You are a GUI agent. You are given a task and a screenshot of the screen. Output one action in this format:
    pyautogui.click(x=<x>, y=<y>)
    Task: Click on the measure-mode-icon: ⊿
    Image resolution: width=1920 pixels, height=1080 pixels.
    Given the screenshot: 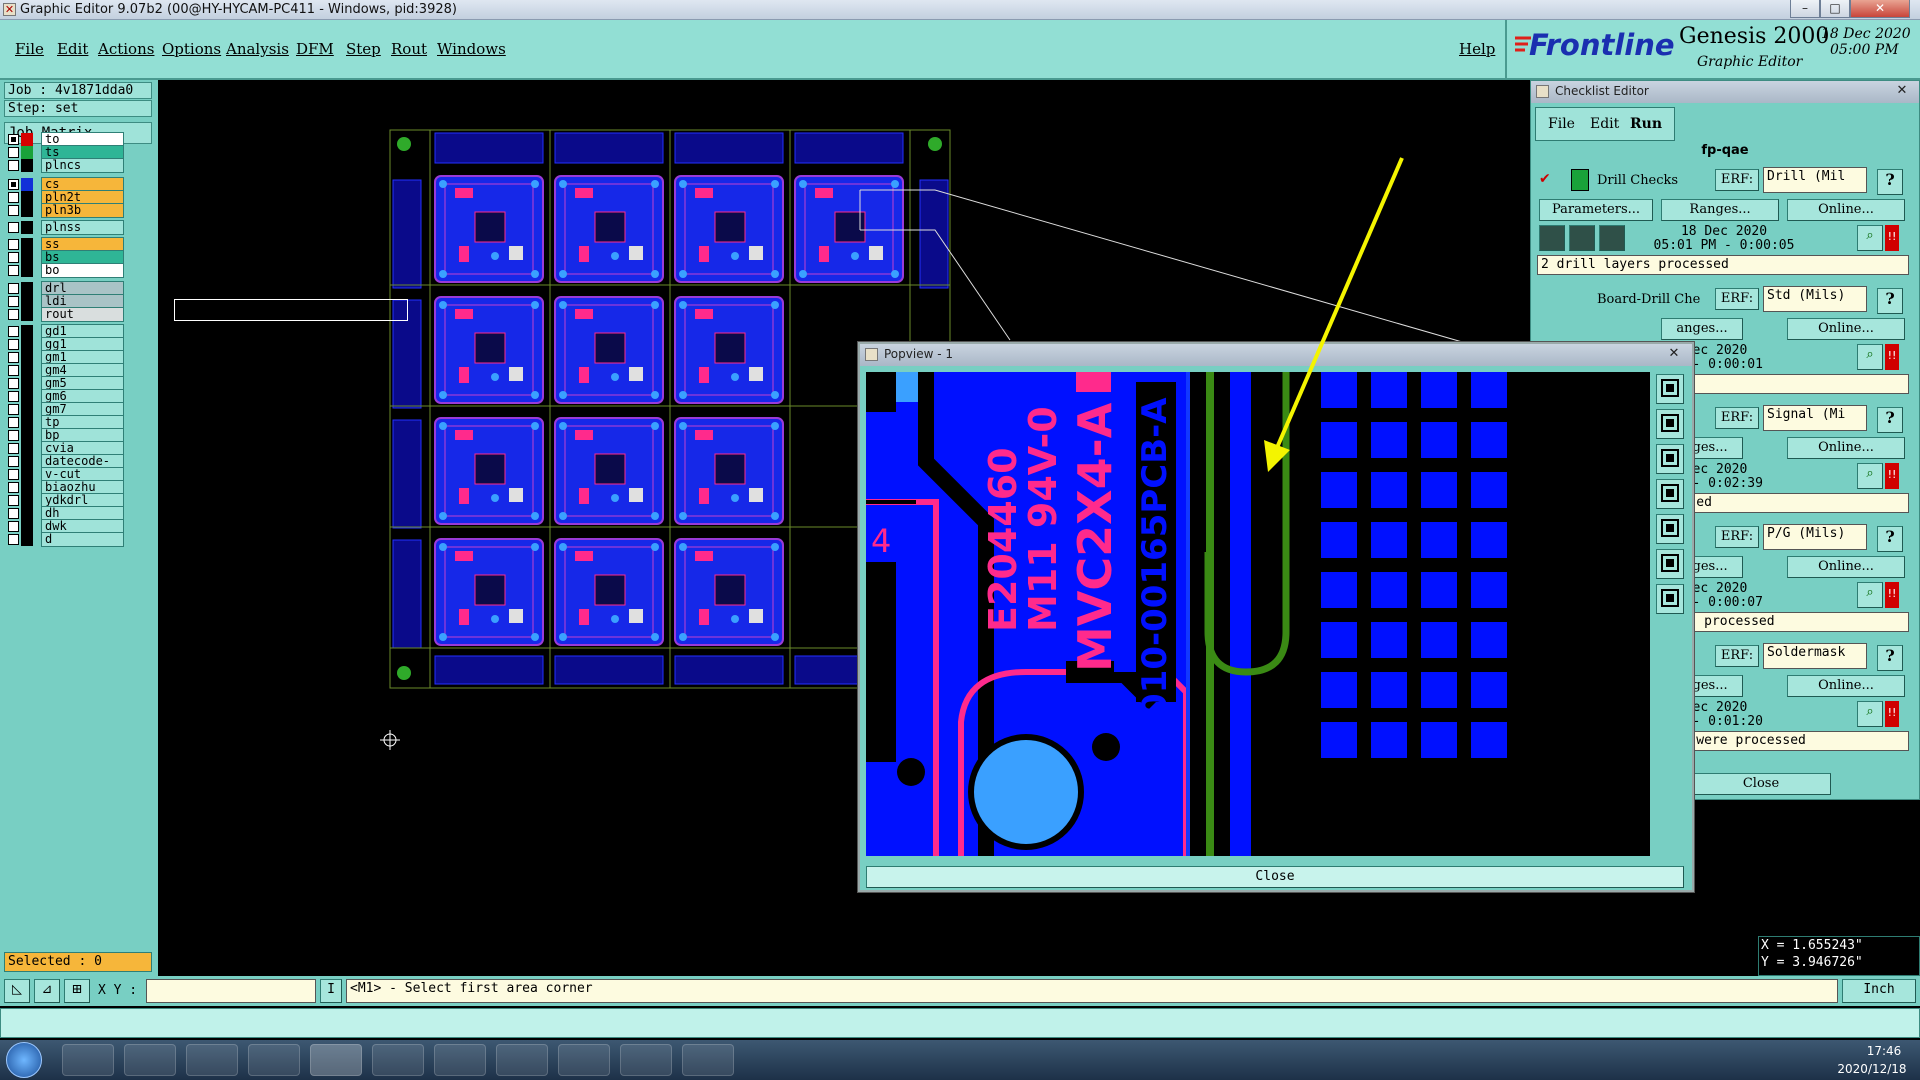 What is the action you would take?
    pyautogui.click(x=47, y=991)
    